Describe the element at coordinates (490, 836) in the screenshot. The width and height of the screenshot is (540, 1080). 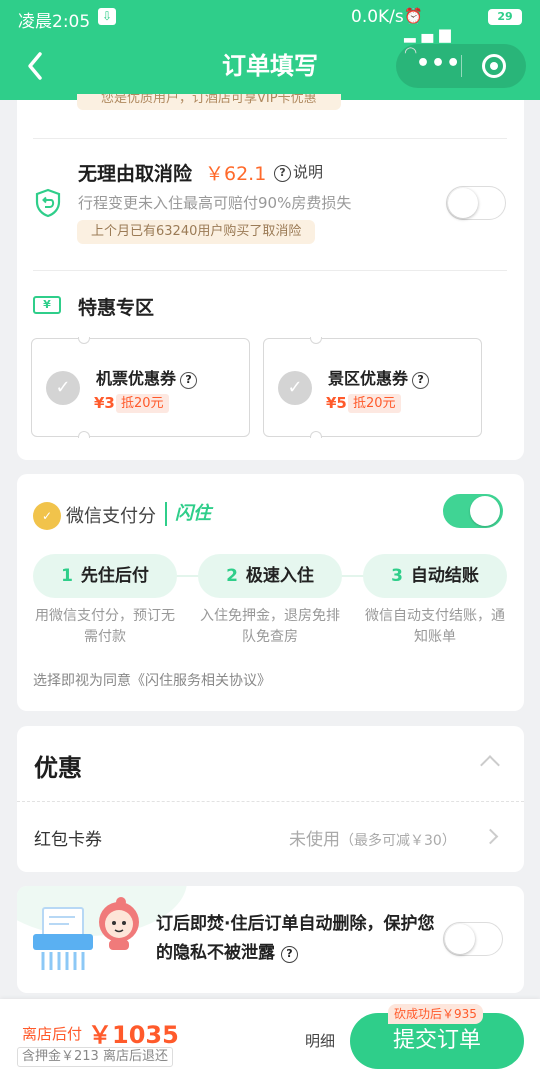
I see `chevron-right-icon` at that location.